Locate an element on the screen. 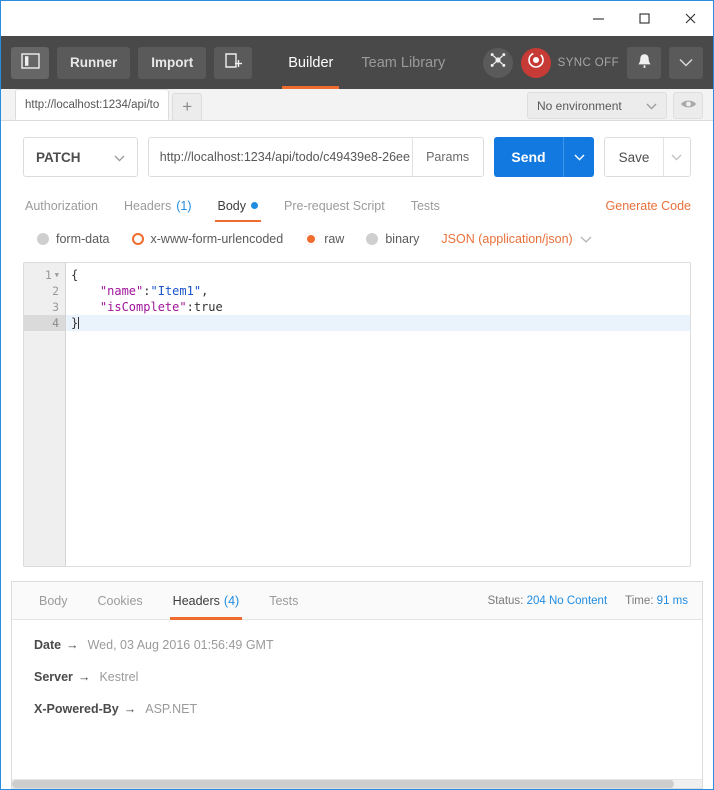 Image resolution: width=714 pixels, height=790 pixels. nav-tab-team-library: Team Library is located at coordinates (403, 62).